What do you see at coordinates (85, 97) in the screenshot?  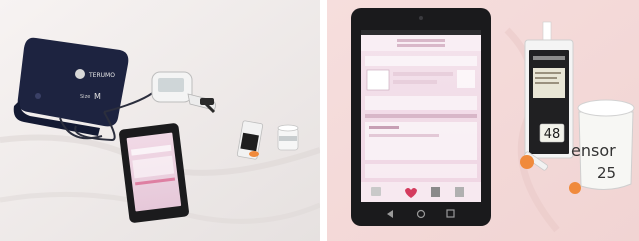 I see `cuff-size-prefix: Size` at bounding box center [85, 97].